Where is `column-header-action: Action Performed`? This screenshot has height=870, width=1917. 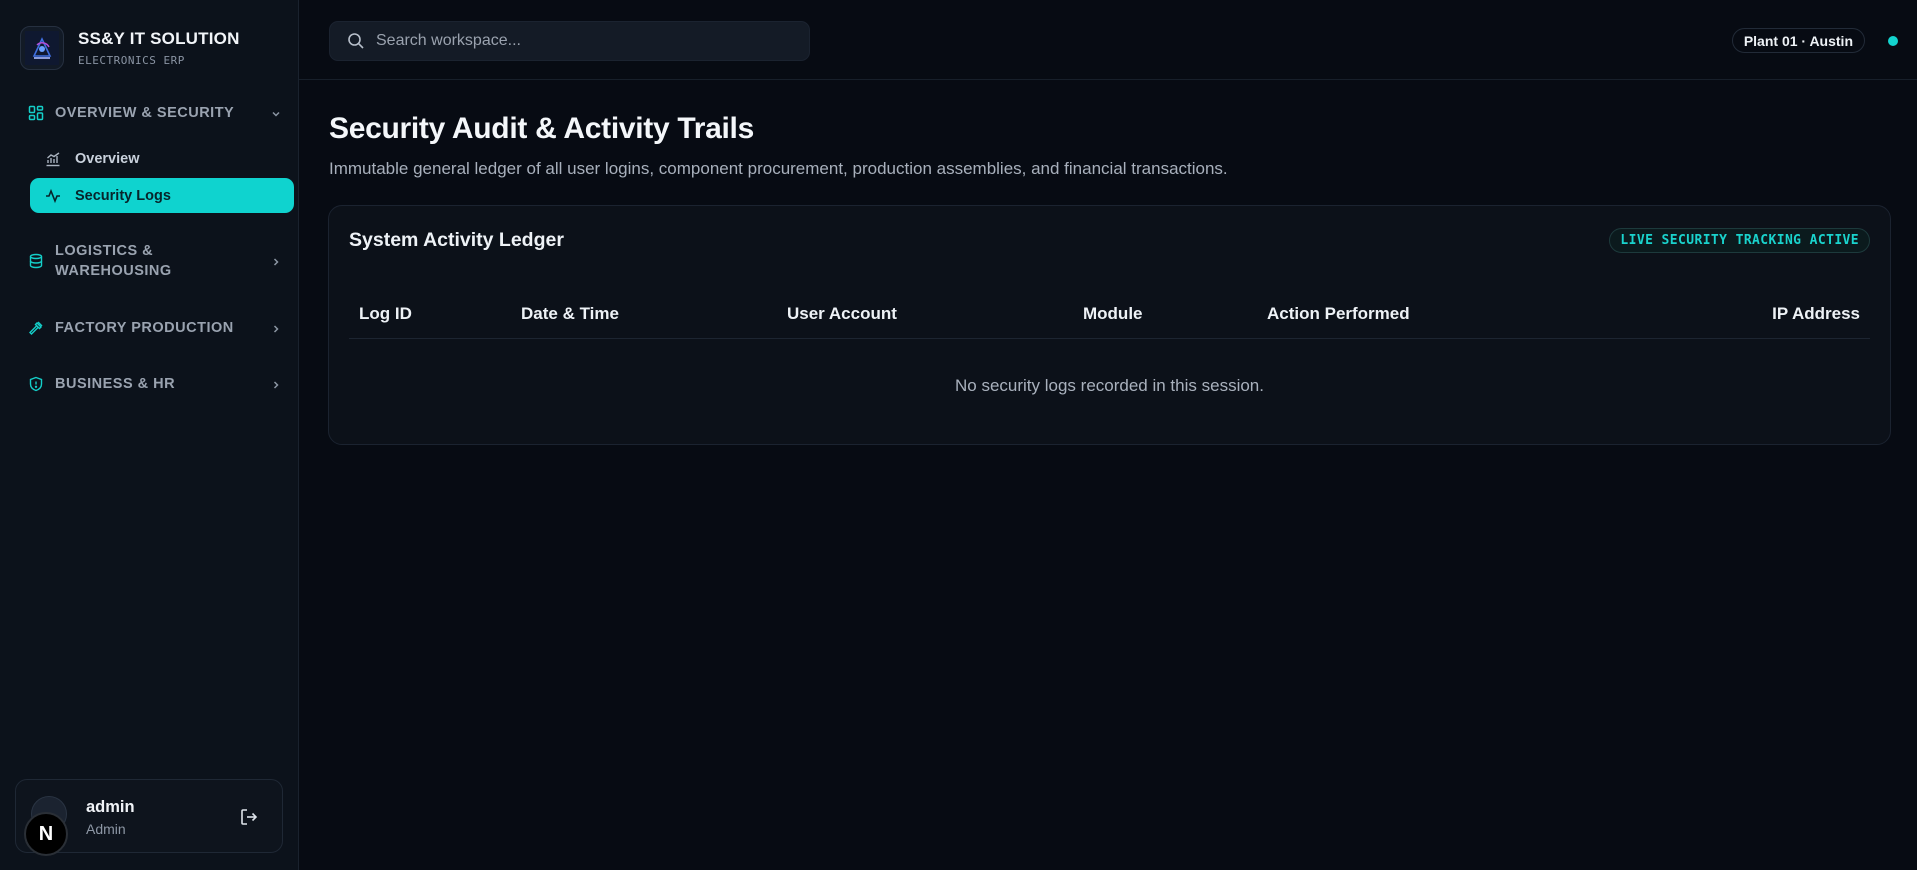 column-header-action: Action Performed is located at coordinates (1338, 313).